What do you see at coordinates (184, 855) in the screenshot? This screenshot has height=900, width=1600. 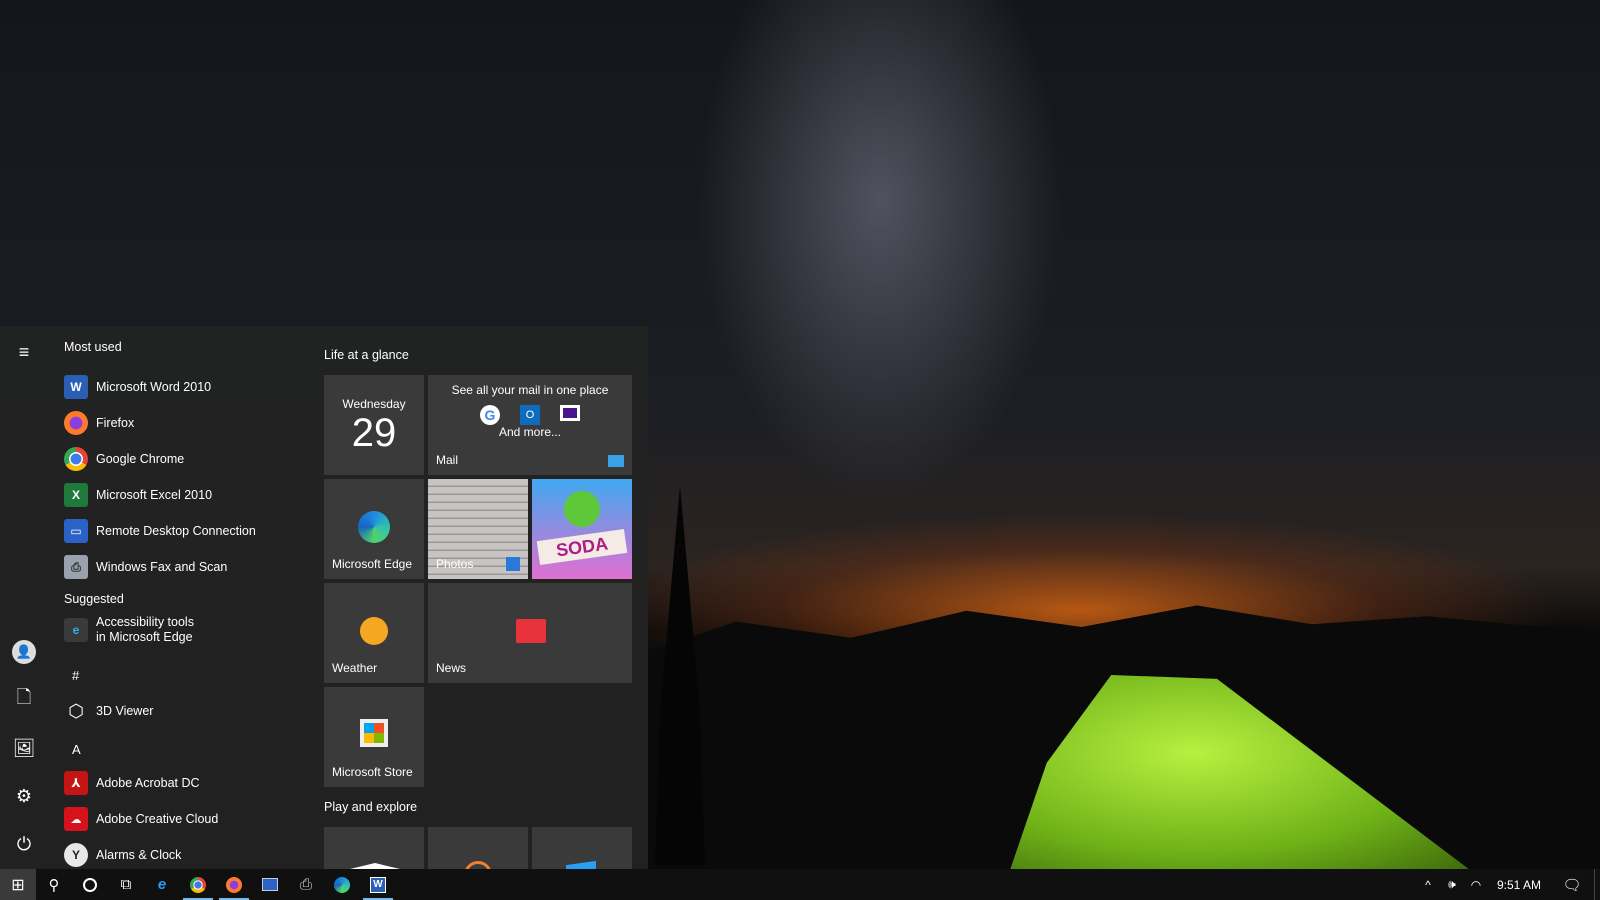 I see `app-item-alarms-clock: Y Alarms & Clock` at bounding box center [184, 855].